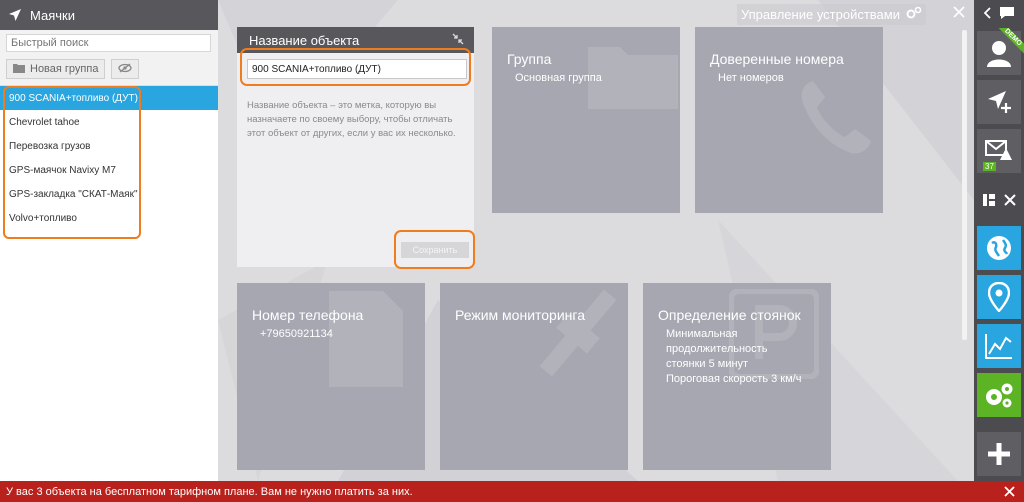 This screenshot has height=502, width=1024. I want to click on phone-number-value: +79650921134, so click(296, 334).